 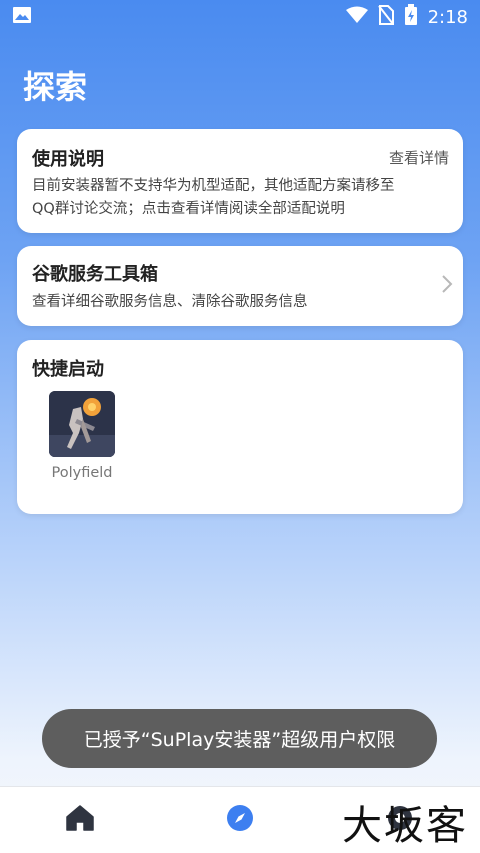 I want to click on page-title: 探索, so click(x=55, y=87).